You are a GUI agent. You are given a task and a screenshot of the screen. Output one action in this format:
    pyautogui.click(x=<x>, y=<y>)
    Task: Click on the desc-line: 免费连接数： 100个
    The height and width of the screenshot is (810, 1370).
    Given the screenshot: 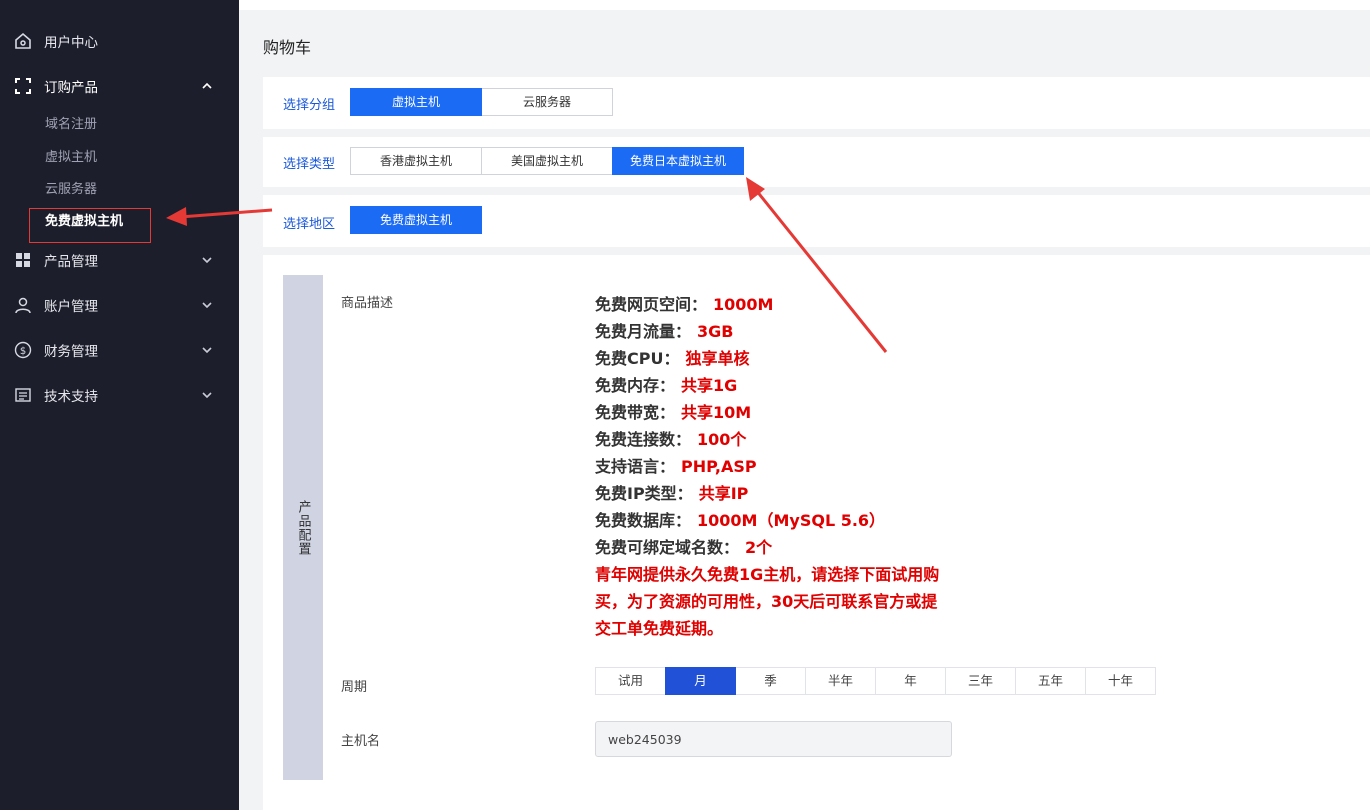 What is the action you would take?
    pyautogui.click(x=671, y=439)
    